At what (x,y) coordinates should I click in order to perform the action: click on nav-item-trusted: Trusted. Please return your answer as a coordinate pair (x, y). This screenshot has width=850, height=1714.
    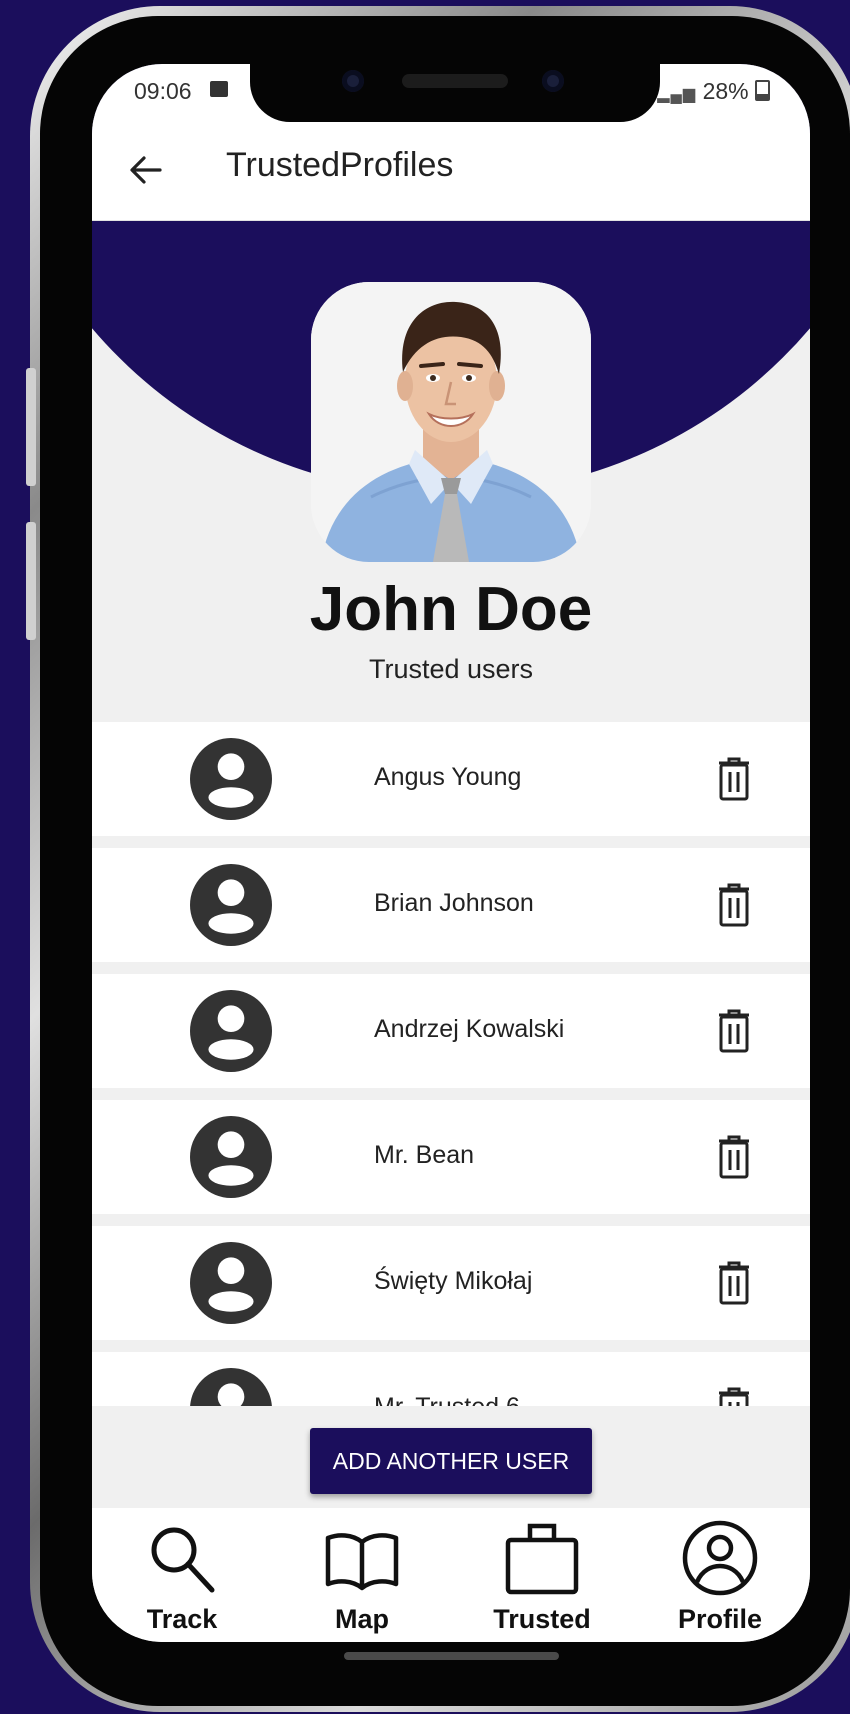
    Looking at the image, I should click on (542, 1575).